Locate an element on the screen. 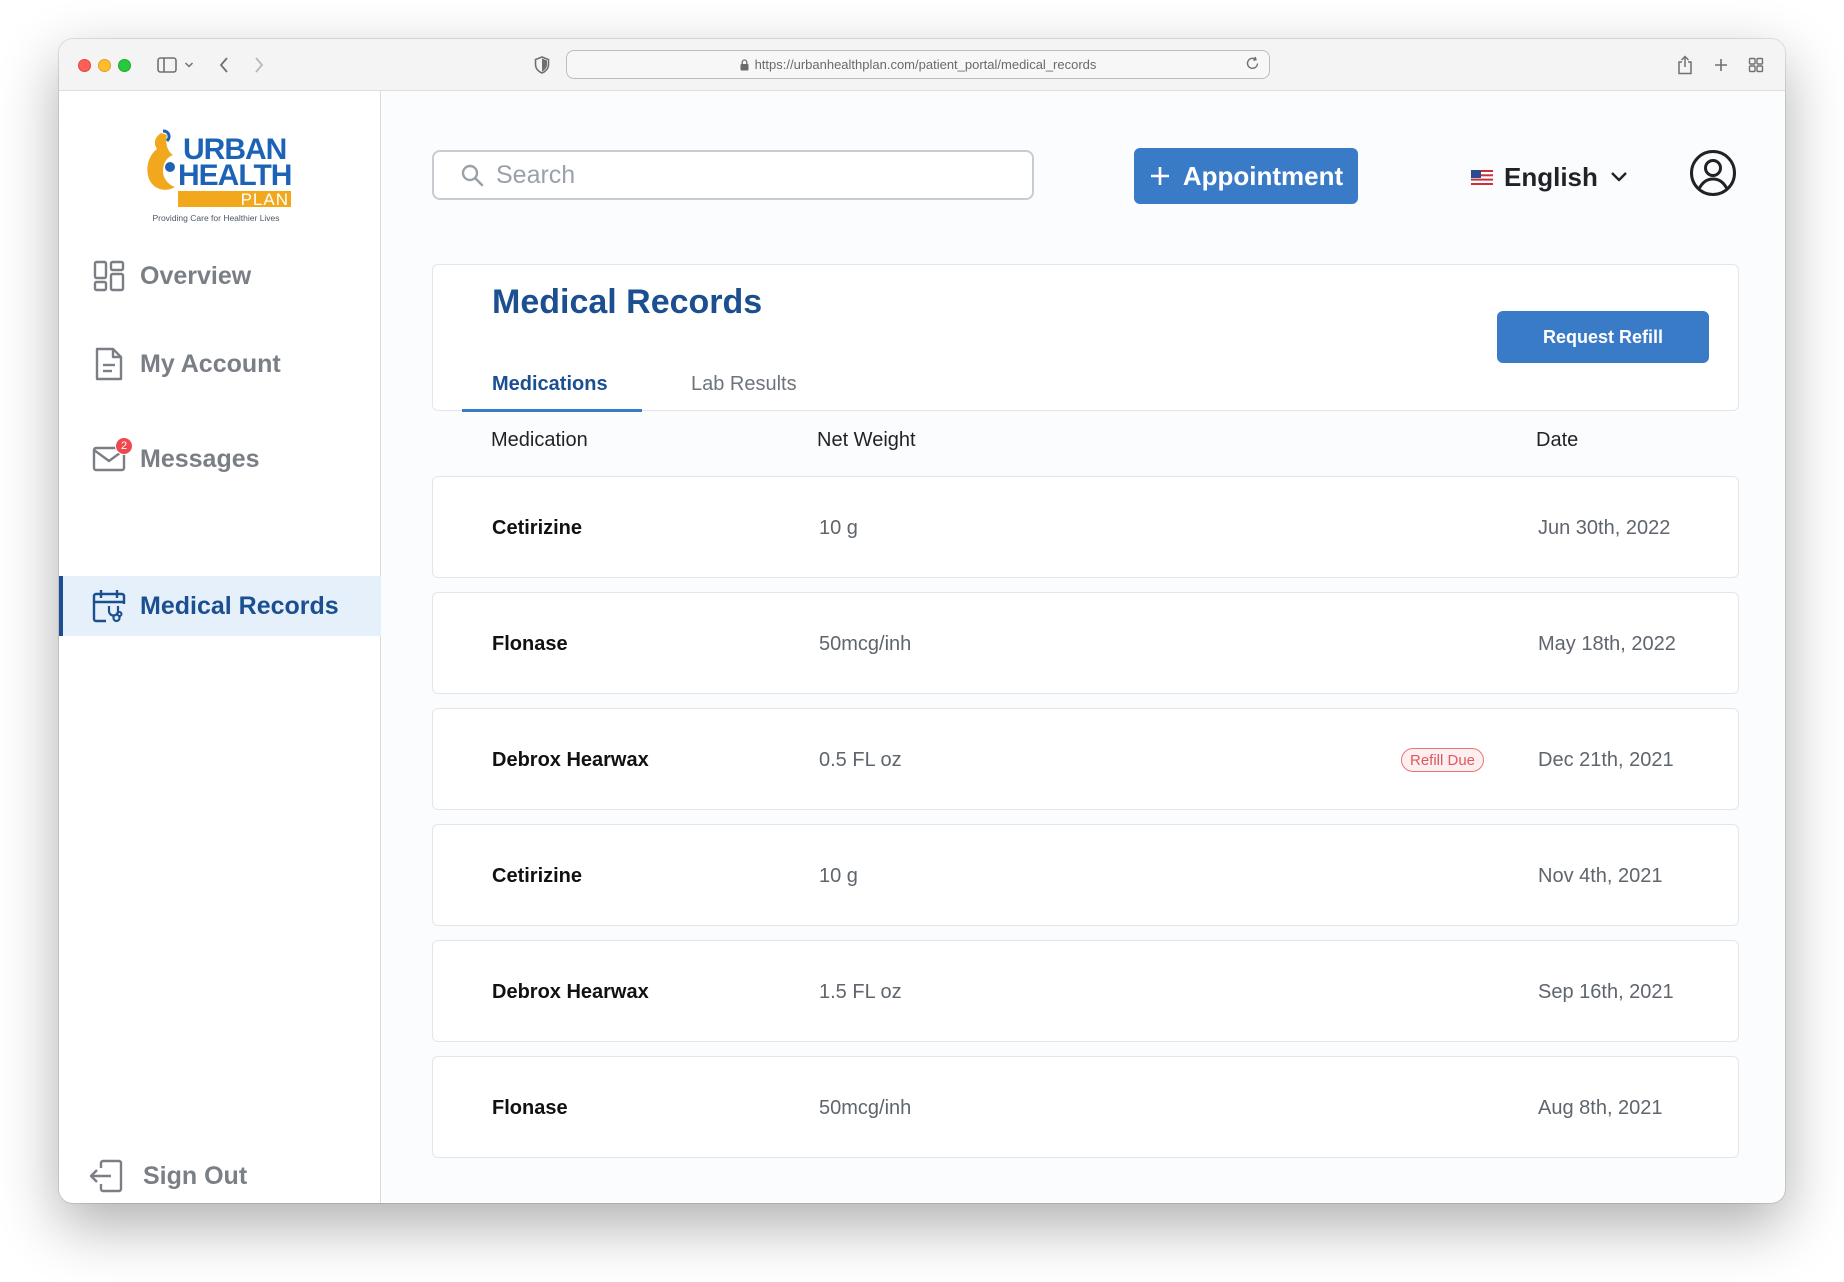 The image size is (1844, 1282). language-label: English is located at coordinates (1551, 176).